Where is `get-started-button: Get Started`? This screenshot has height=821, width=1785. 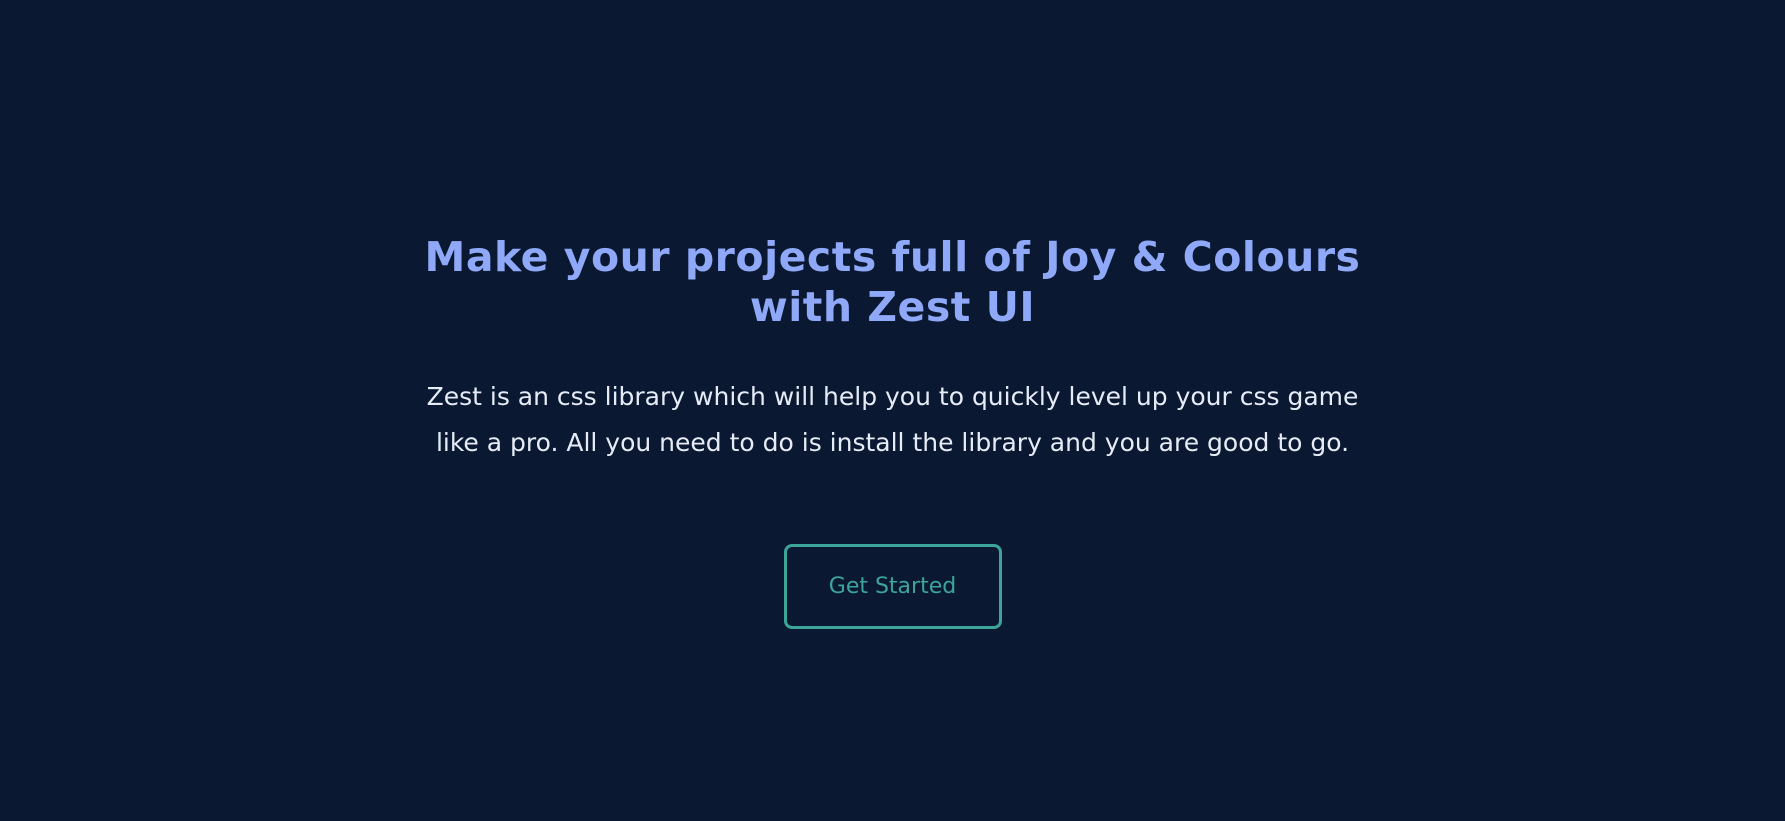 get-started-button: Get Started is located at coordinates (892, 586).